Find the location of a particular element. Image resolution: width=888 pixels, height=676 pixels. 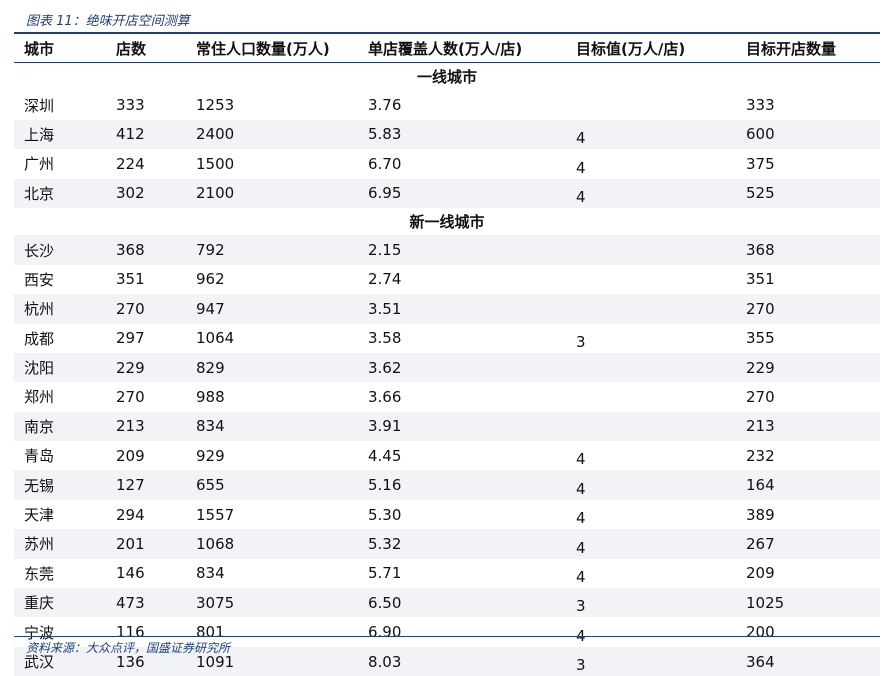

header-store-count: 店数 is located at coordinates (146, 48).